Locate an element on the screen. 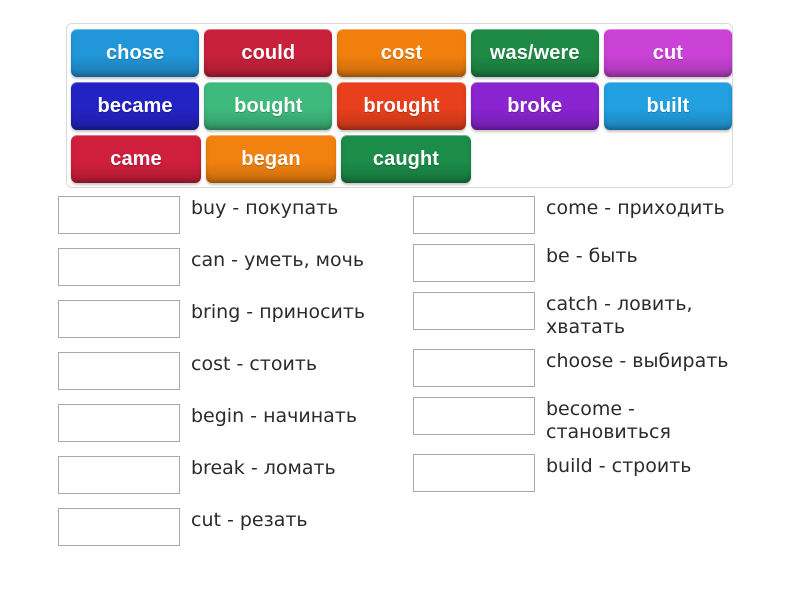  word-tile: could is located at coordinates (268, 53).